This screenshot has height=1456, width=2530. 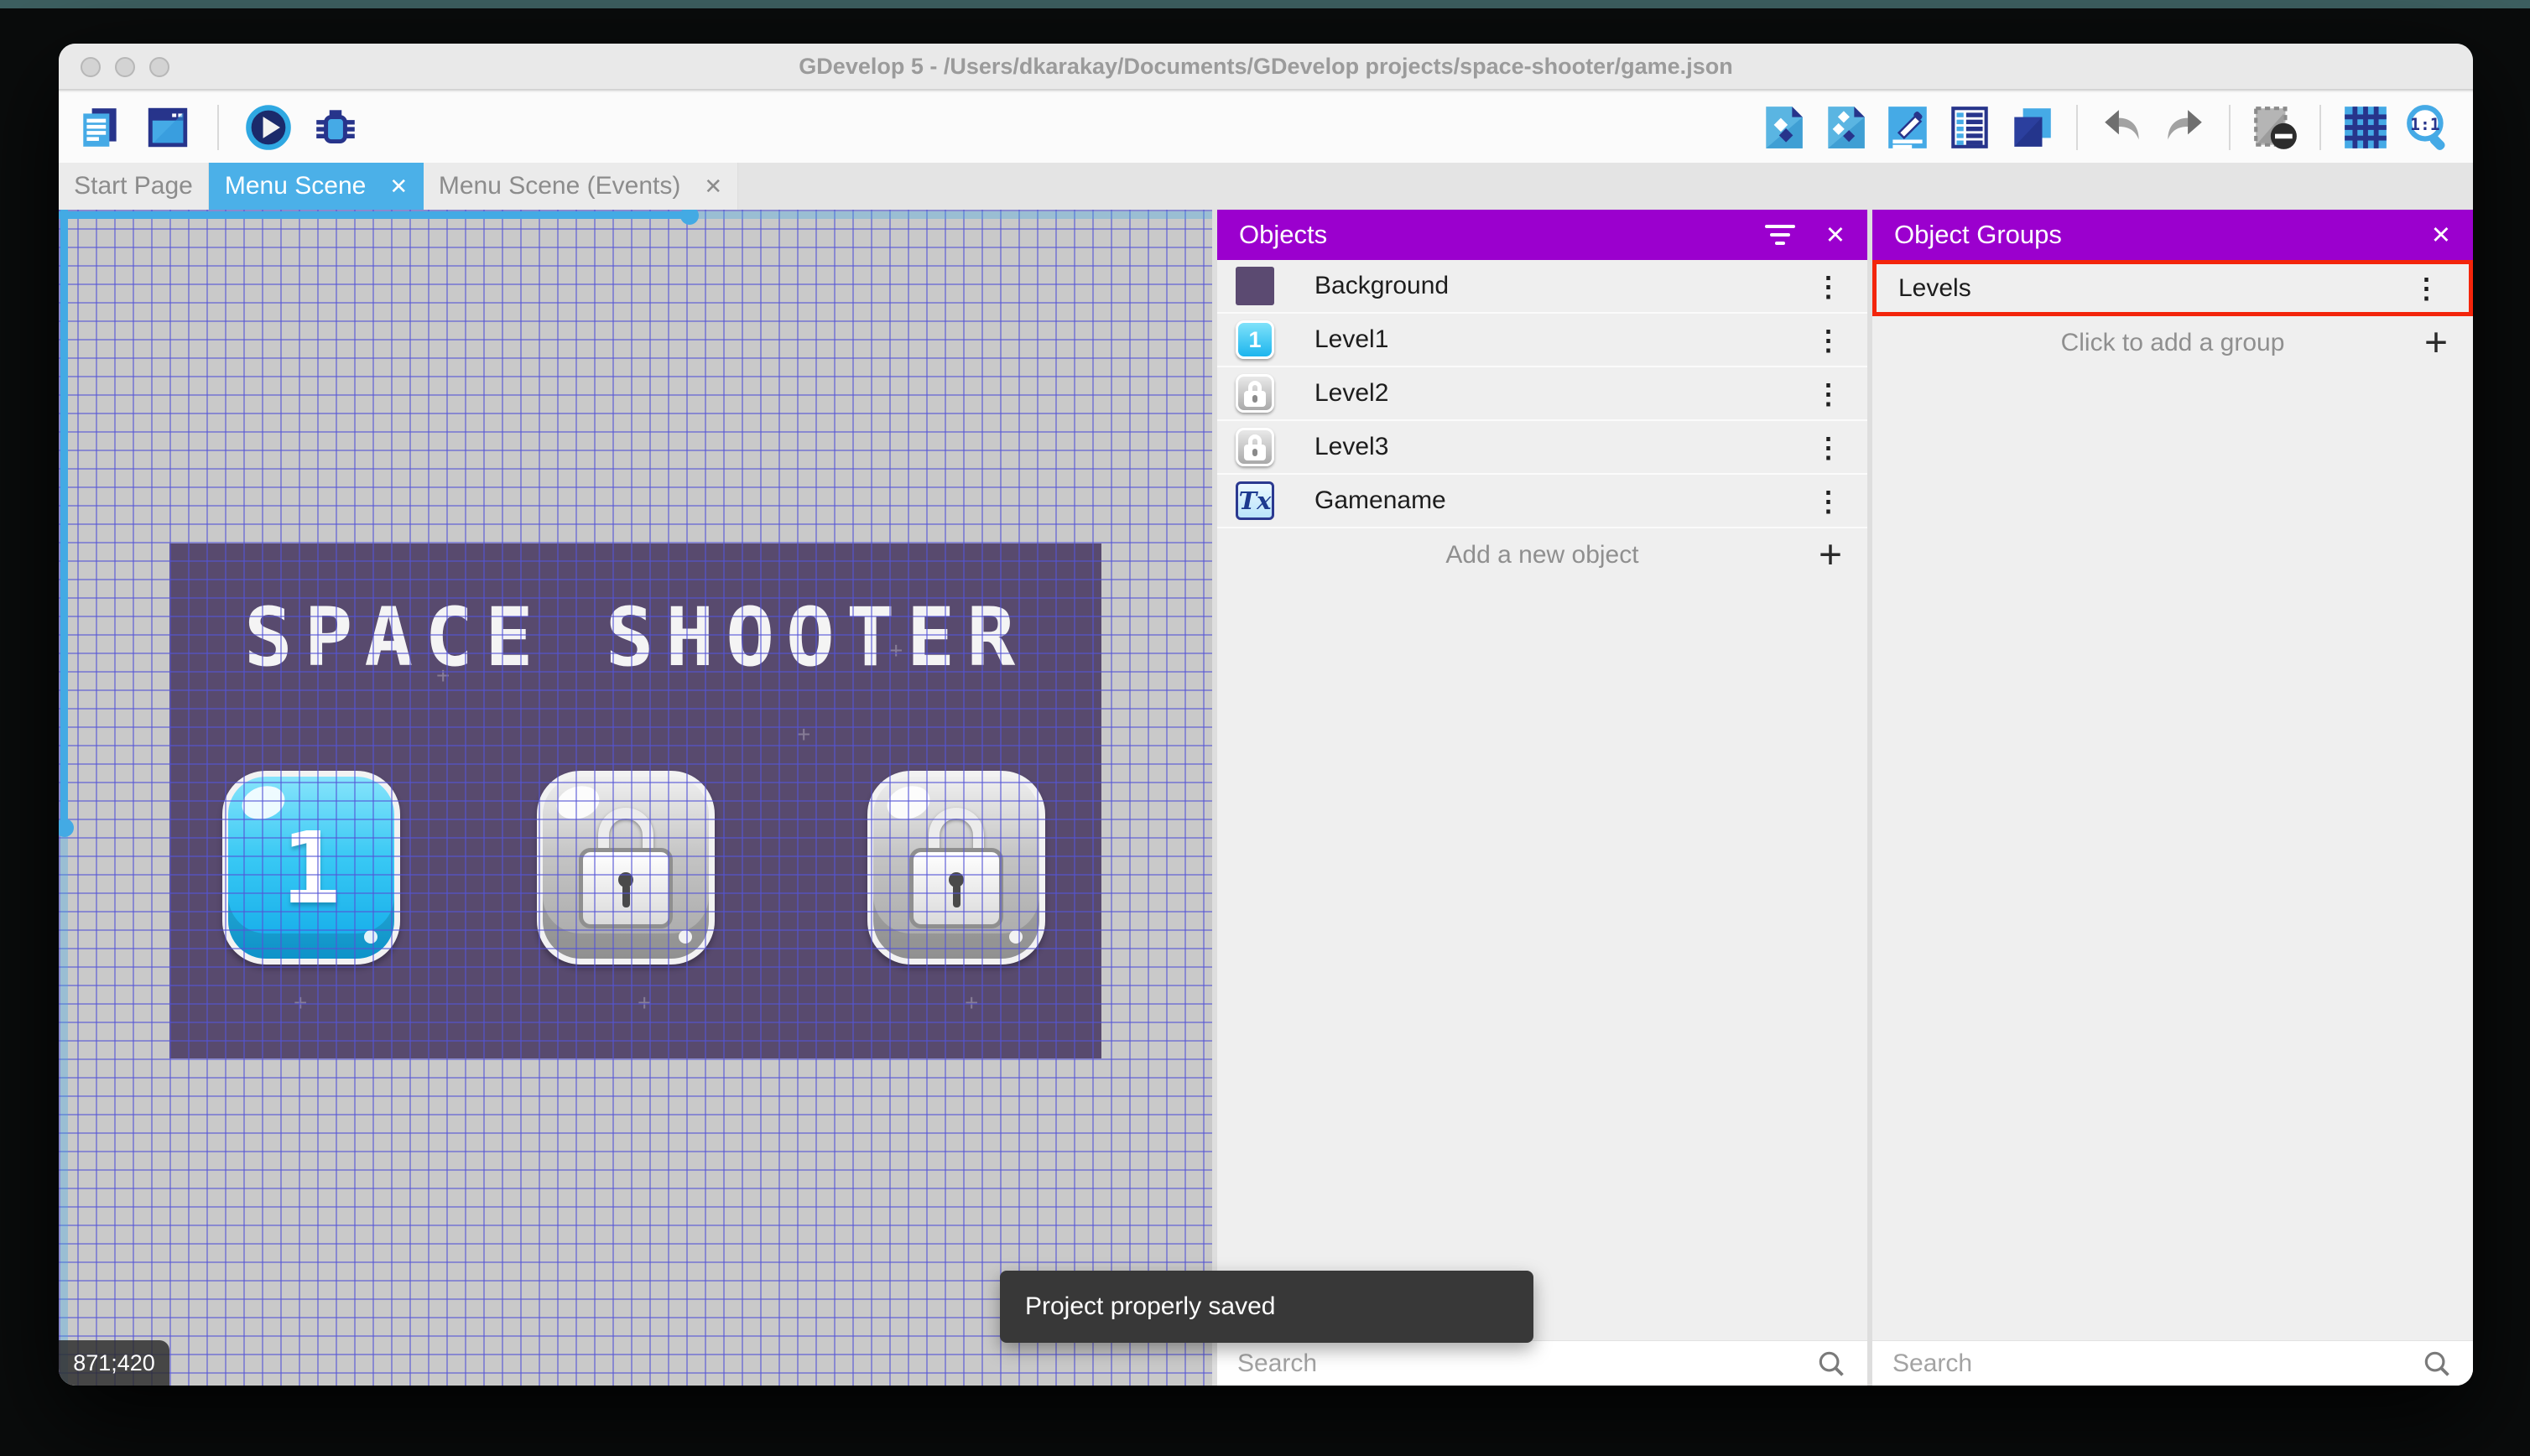 I want to click on project-manager-icon, so click(x=100, y=128).